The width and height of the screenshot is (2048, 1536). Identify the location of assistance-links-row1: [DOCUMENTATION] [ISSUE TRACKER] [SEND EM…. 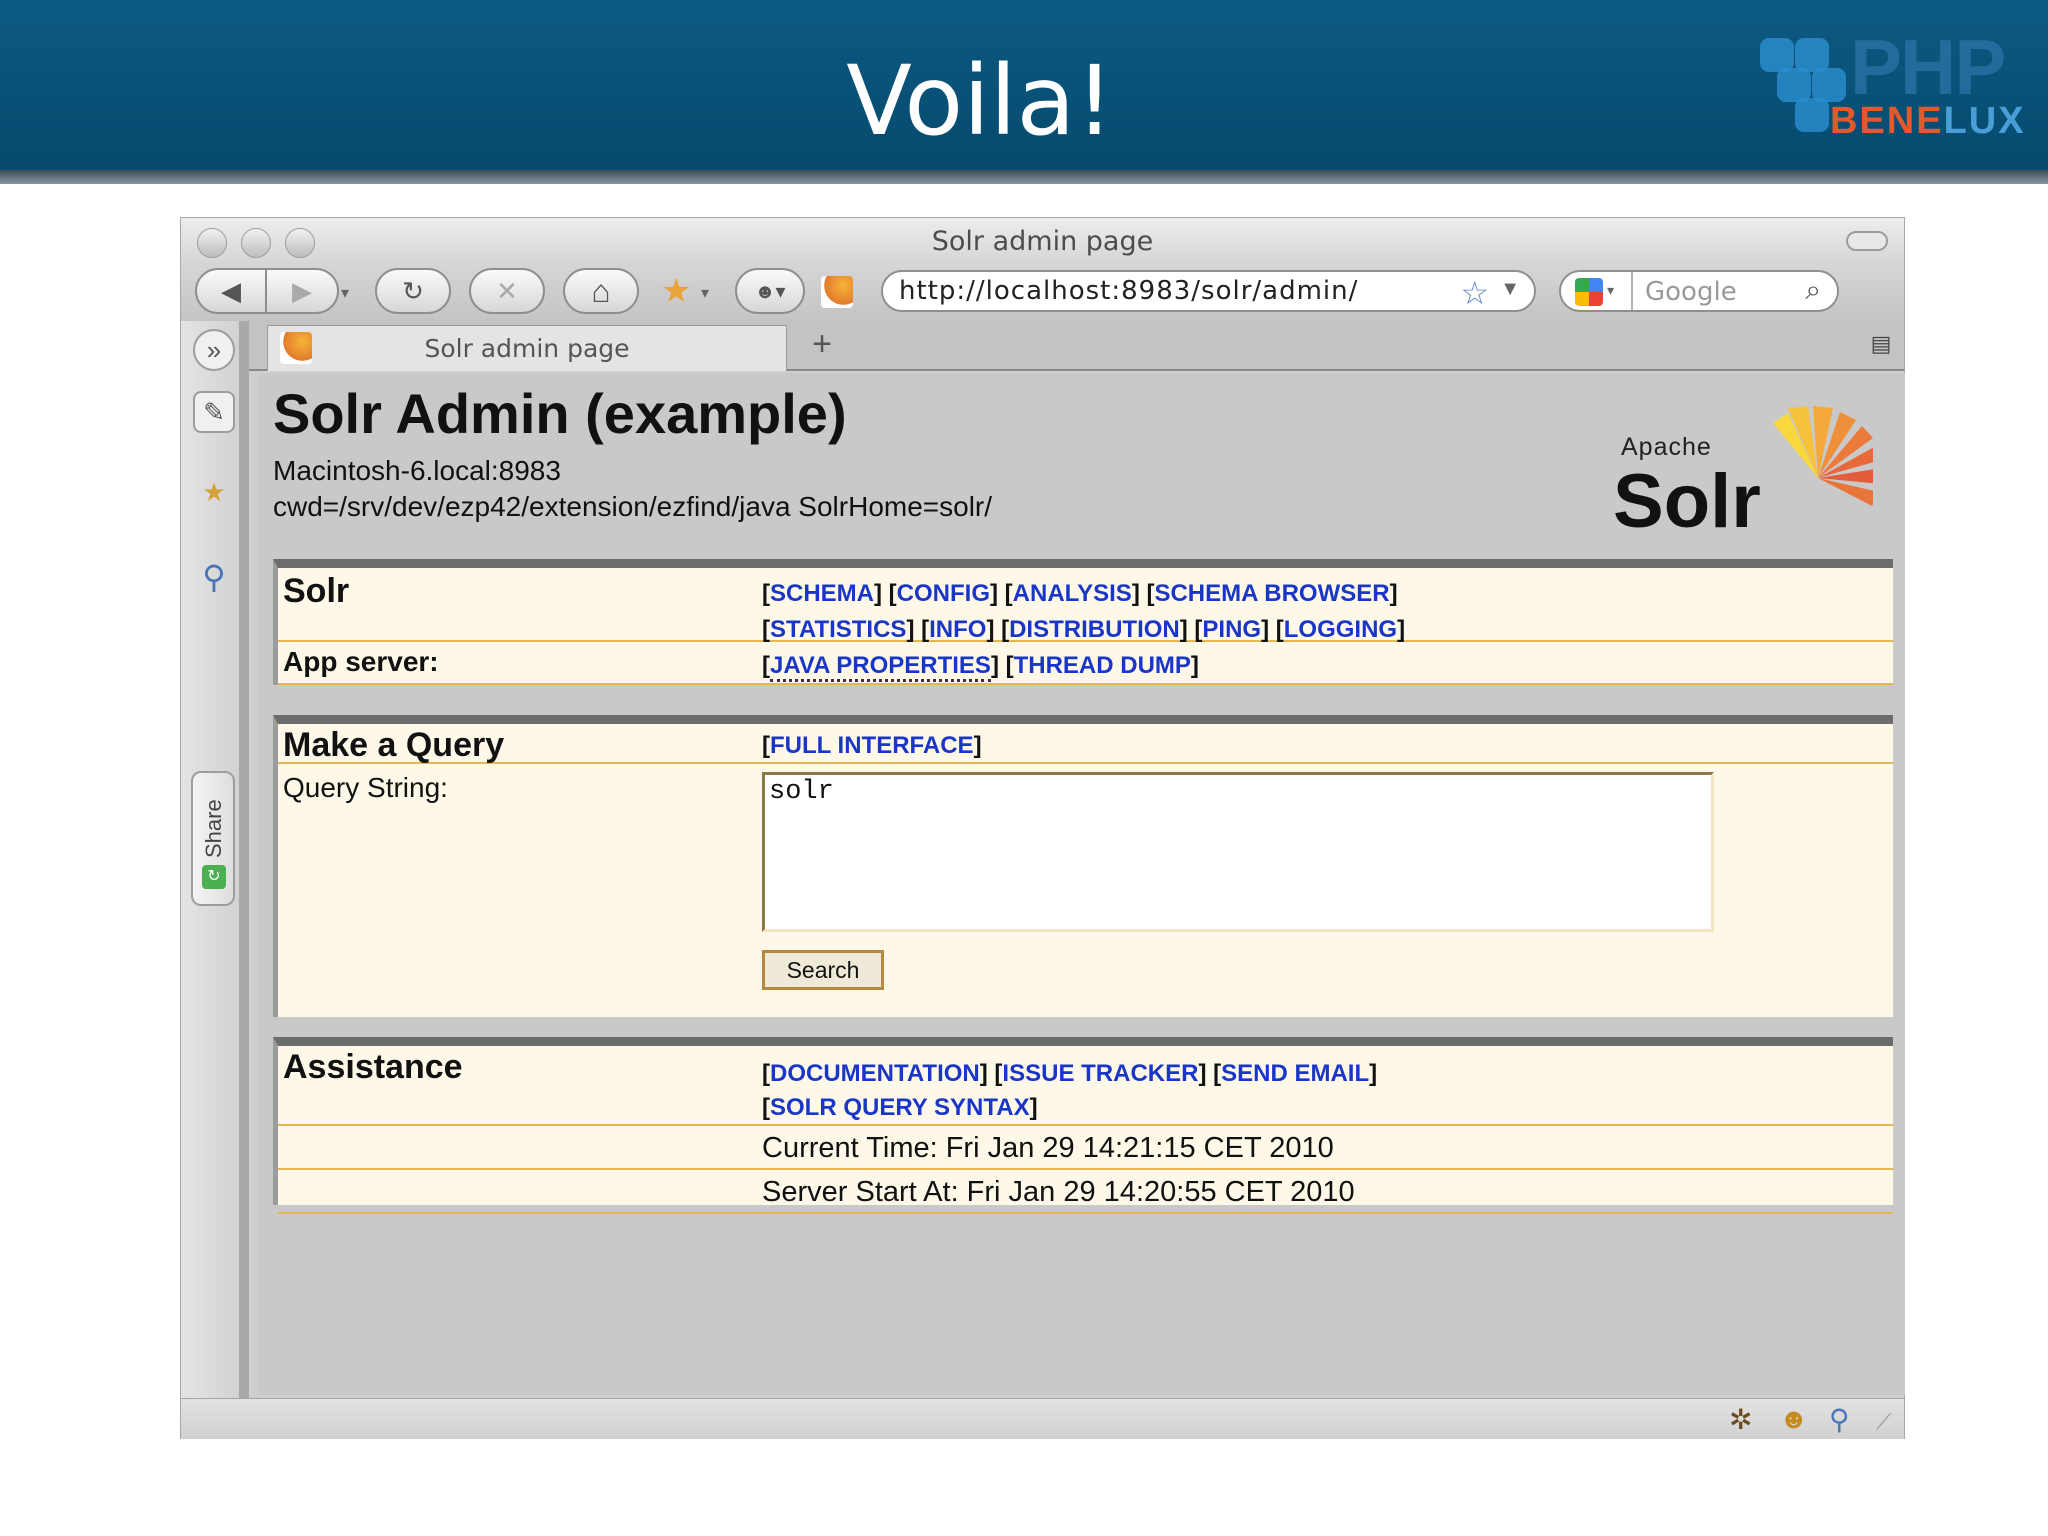
(1070, 1073).